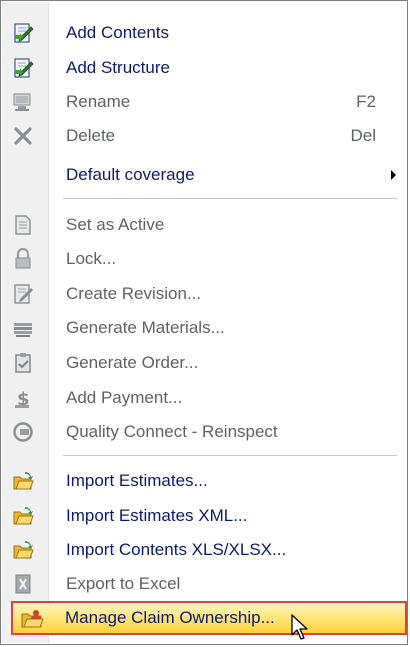 This screenshot has height=647, width=410. What do you see at coordinates (204, 68) in the screenshot?
I see `menu-item-add-structure: Add Structure` at bounding box center [204, 68].